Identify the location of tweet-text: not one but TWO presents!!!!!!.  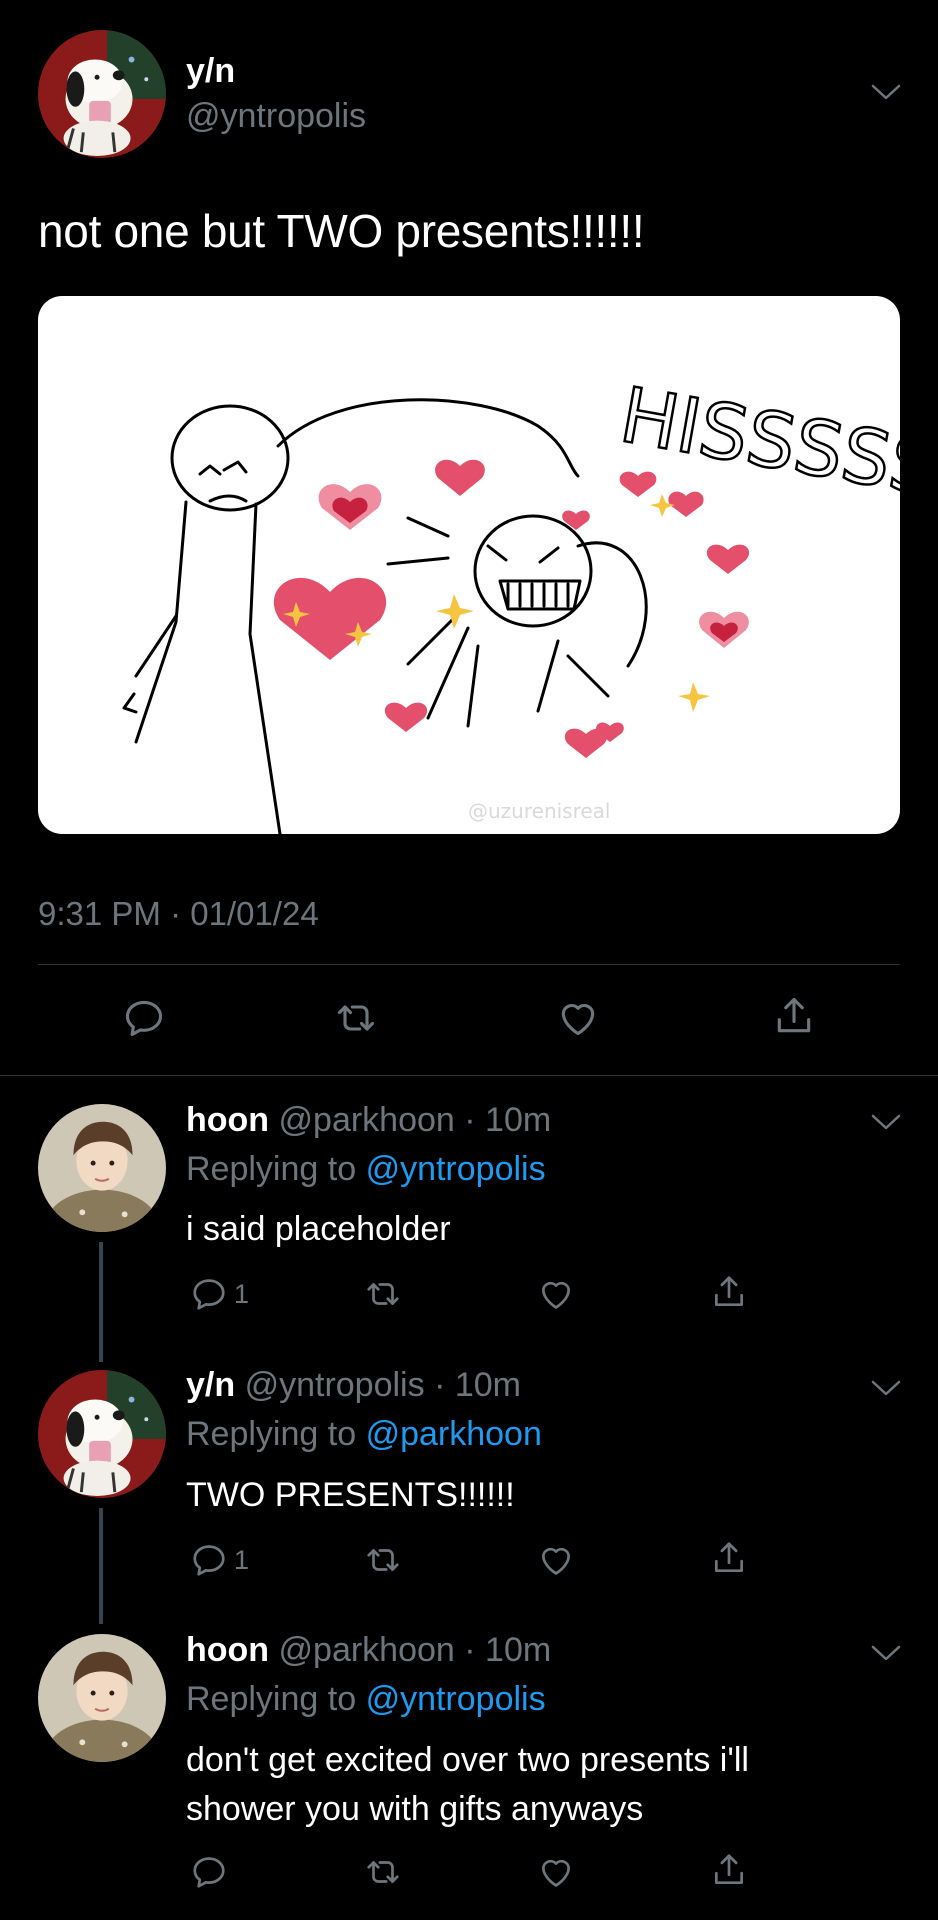
(341, 231).